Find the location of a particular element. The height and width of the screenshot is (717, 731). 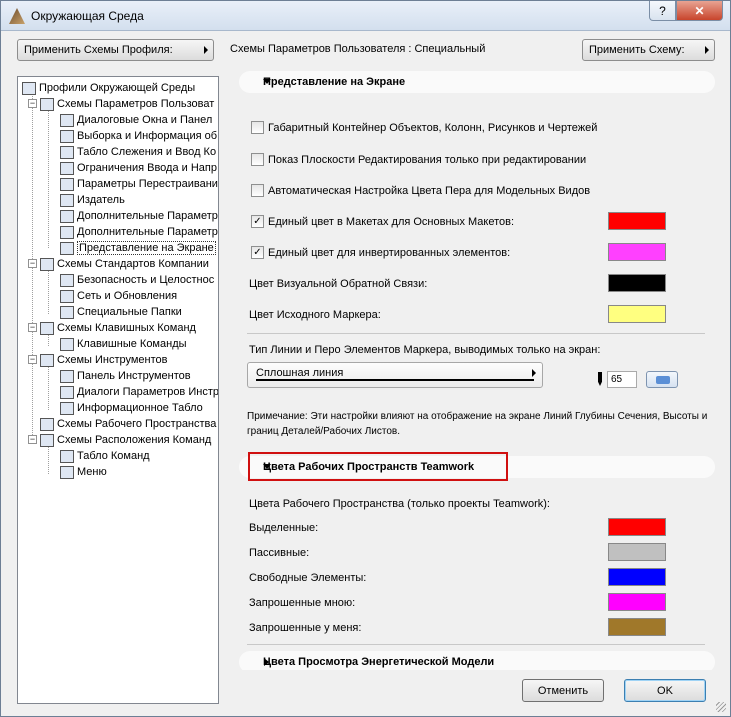

feedback-color-swatch is located at coordinates (637, 283).